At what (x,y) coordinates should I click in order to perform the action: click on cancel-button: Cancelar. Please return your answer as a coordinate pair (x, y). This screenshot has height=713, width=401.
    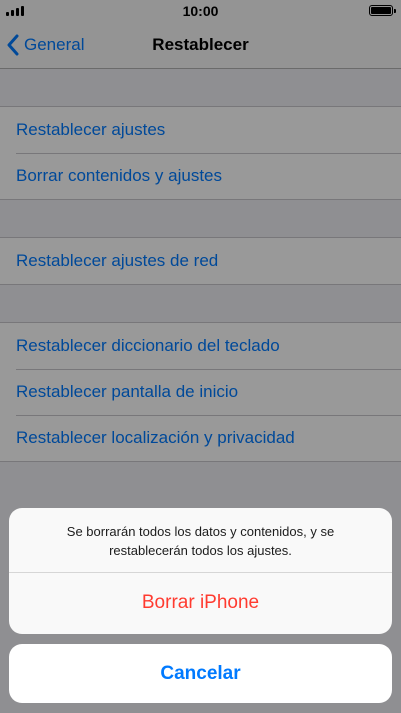
    Looking at the image, I should click on (200, 673).